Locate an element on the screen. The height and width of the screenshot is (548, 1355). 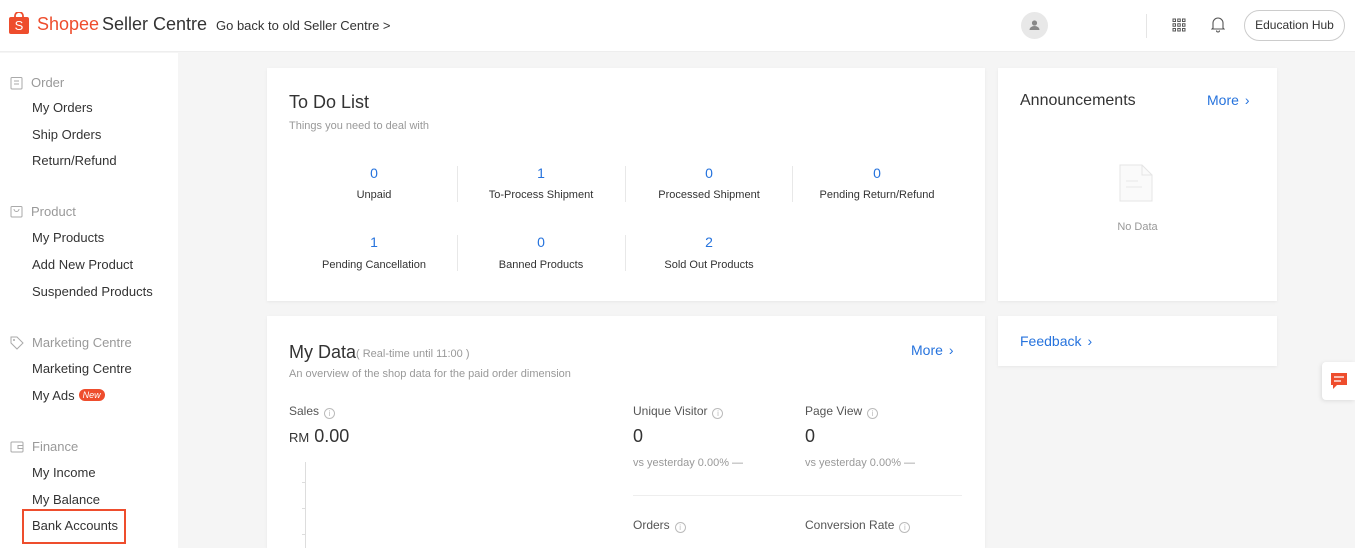
svg-text: S is located at coordinates (19, 25).